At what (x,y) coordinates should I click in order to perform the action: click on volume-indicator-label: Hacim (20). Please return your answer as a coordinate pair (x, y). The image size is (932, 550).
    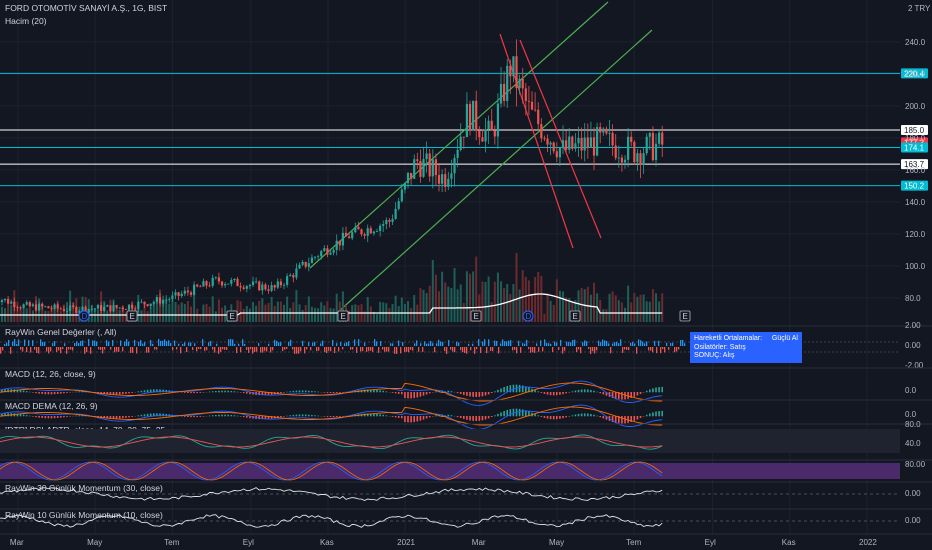
    Looking at the image, I should click on (26, 21).